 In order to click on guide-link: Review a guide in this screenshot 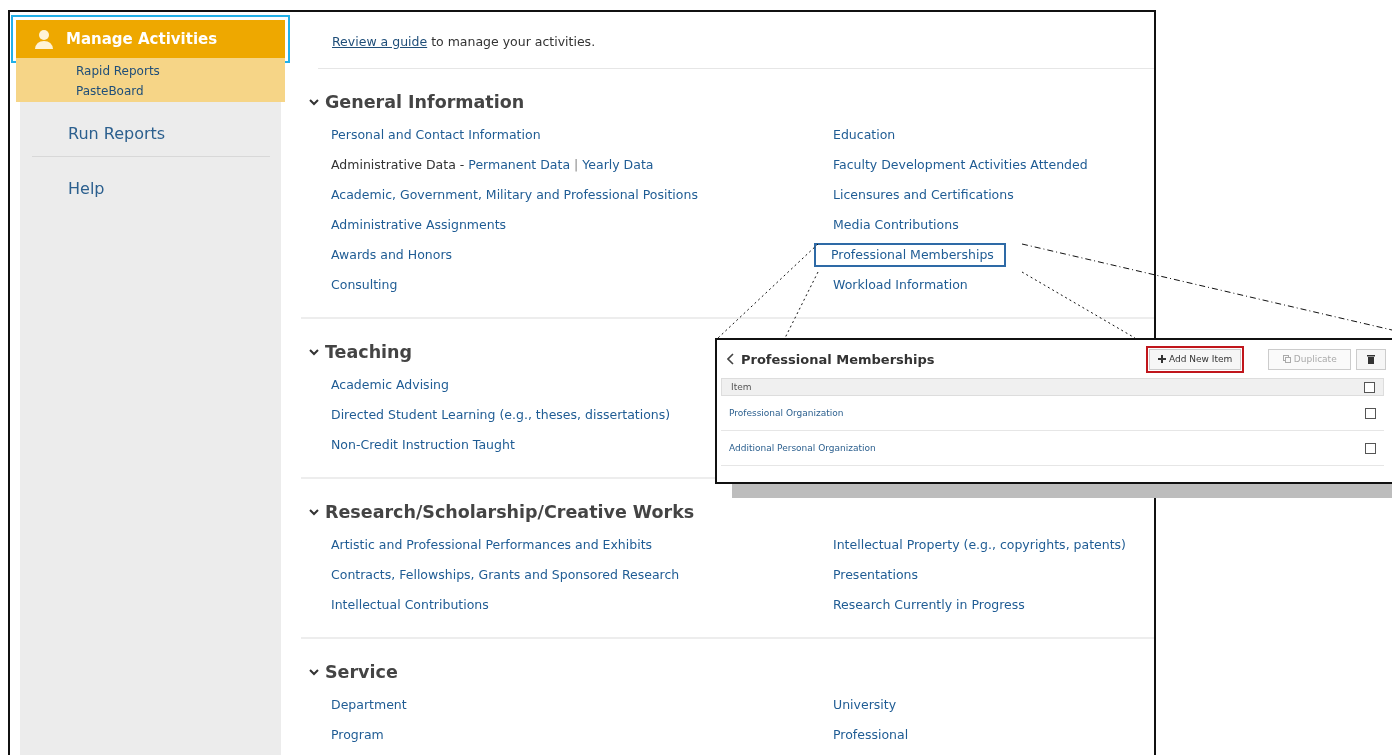, I will do `click(380, 41)`.